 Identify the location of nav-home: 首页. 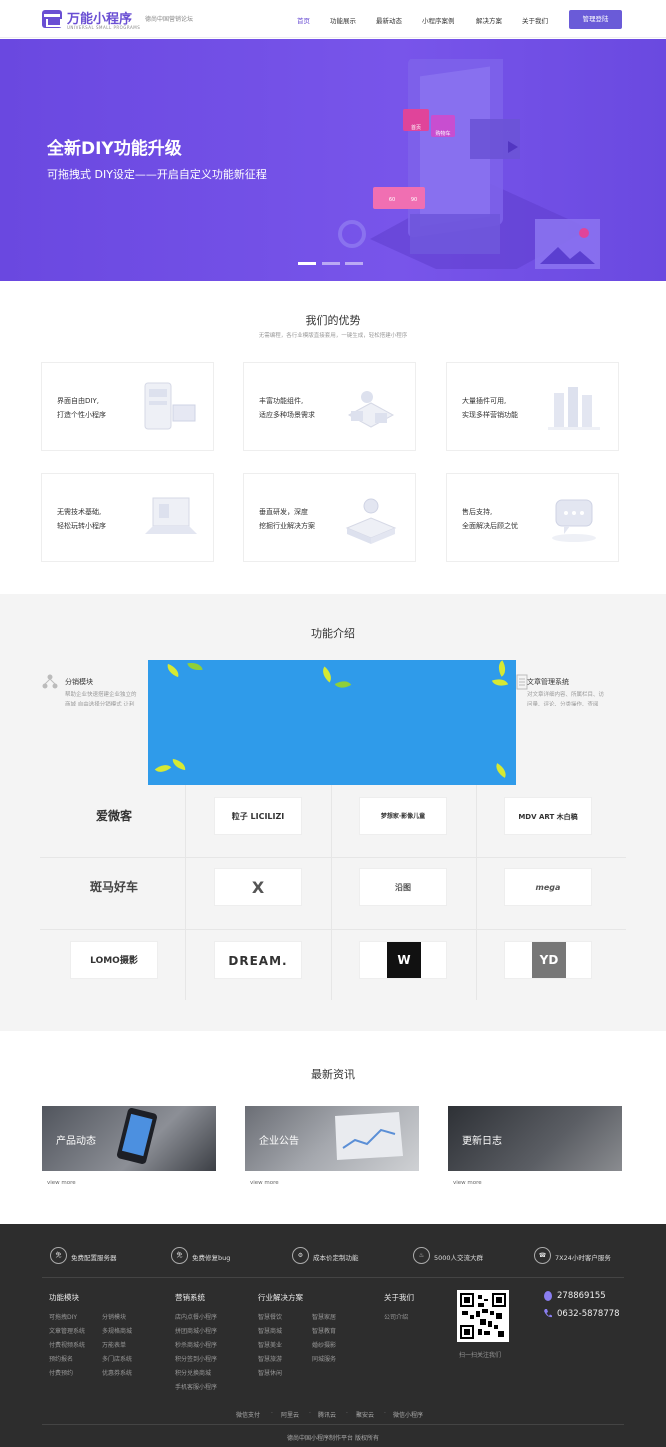
(303, 20).